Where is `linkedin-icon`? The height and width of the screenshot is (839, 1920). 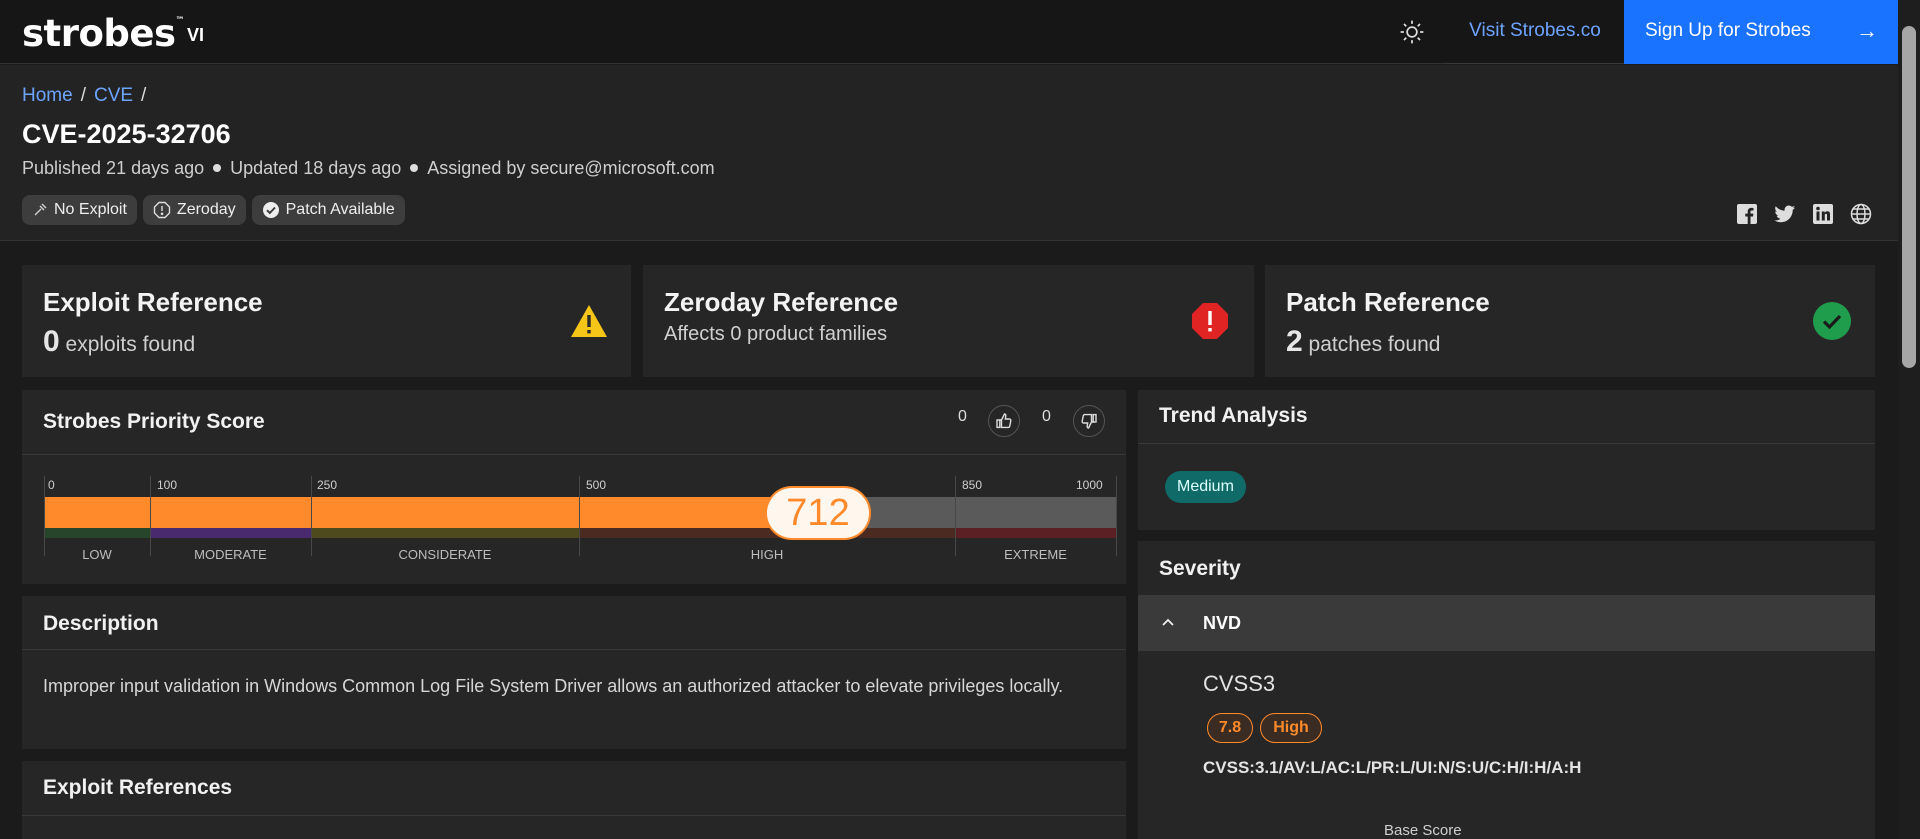
linkedin-icon is located at coordinates (1823, 214).